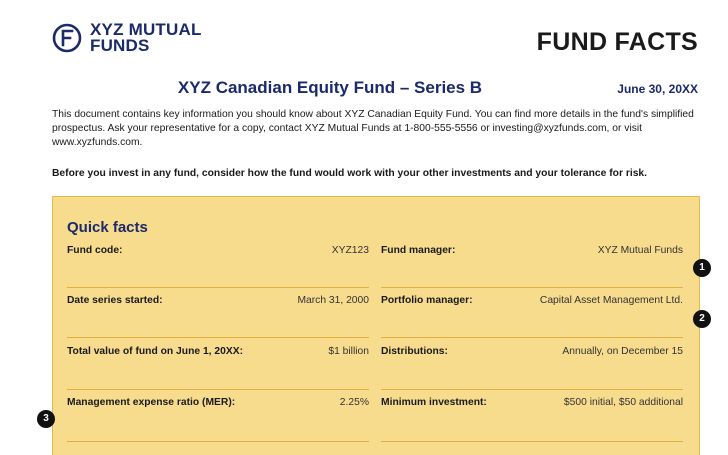 The image size is (728, 455). Describe the element at coordinates (532, 356) in the screenshot. I see `fact-row-distributions: Distributions: Annually, on December 15` at that location.